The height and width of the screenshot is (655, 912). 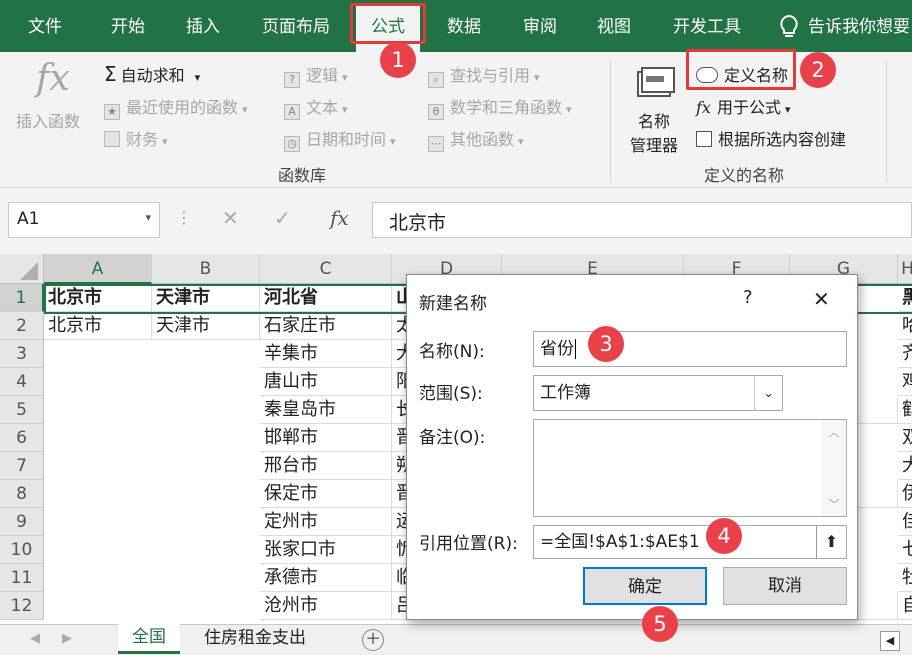 I want to click on chevron-down-icon: ⌄, so click(x=768, y=393).